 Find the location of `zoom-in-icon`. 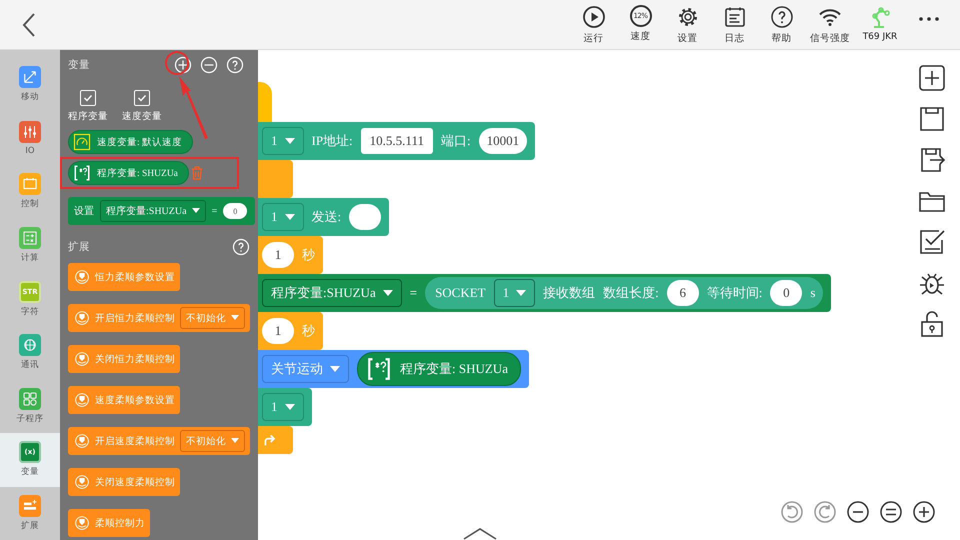

zoom-in-icon is located at coordinates (924, 512).